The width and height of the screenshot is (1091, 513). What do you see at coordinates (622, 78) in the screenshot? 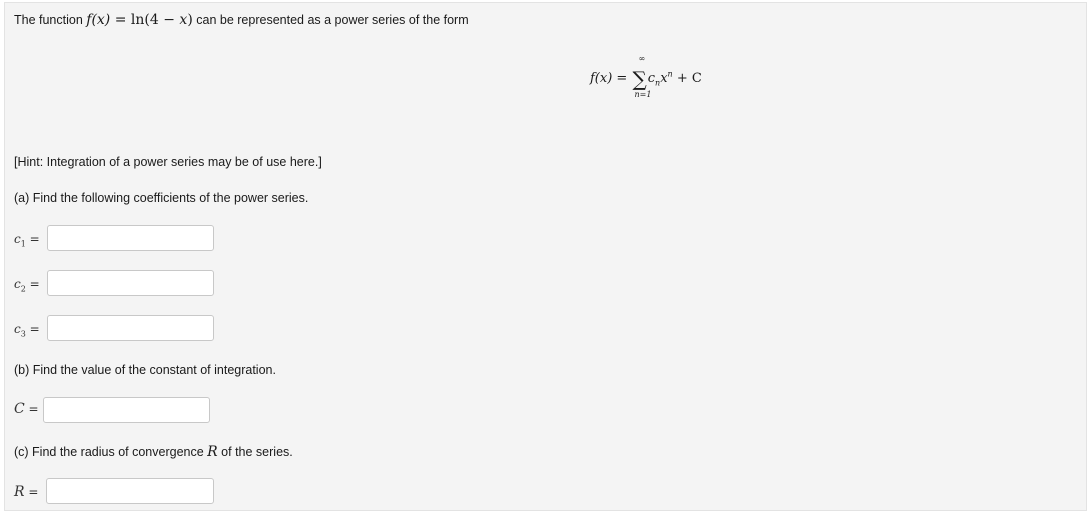
I see `formula-eq: =` at bounding box center [622, 78].